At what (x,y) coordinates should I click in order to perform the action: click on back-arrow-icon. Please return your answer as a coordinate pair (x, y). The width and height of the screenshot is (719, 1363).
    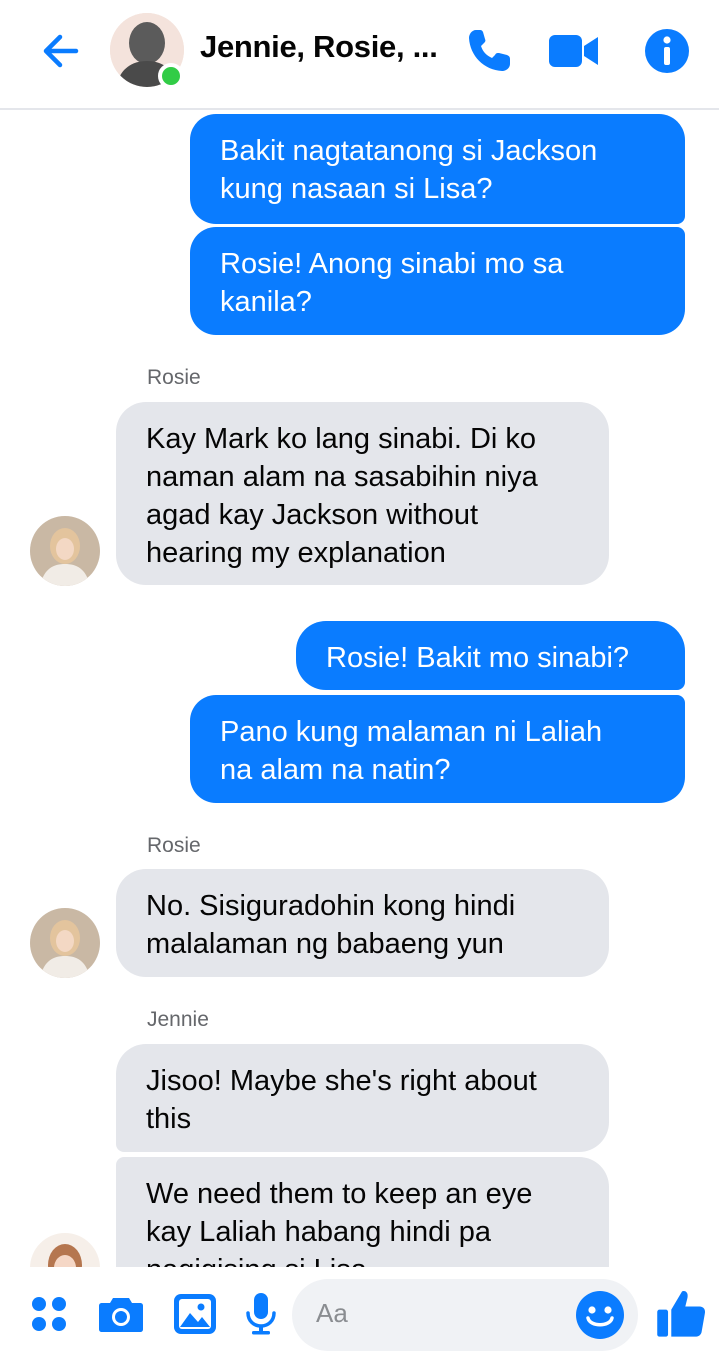
    Looking at the image, I should click on (61, 51).